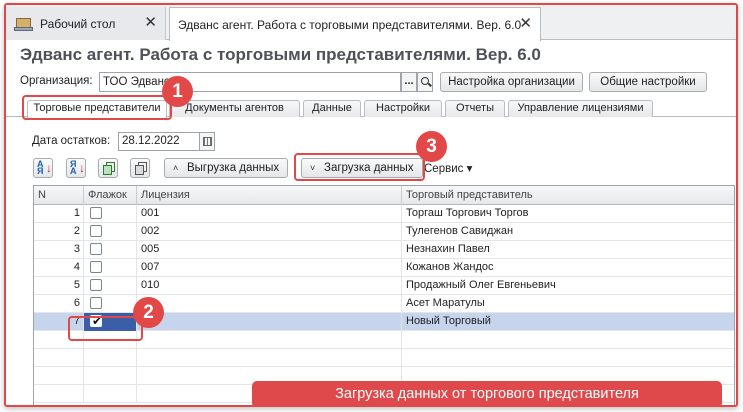 The width and height of the screenshot is (743, 412). I want to click on representative-cell: Новый Торговый, so click(448, 321).